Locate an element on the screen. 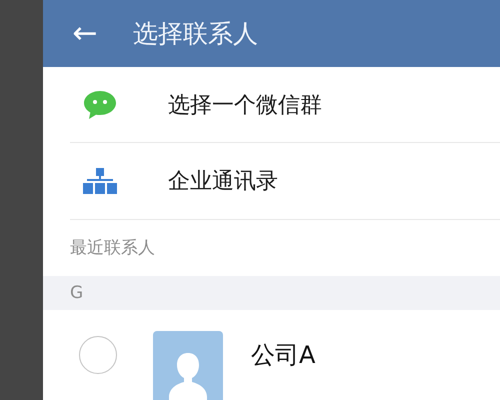  menu-item: 选择一个微信群 is located at coordinates (245, 105).